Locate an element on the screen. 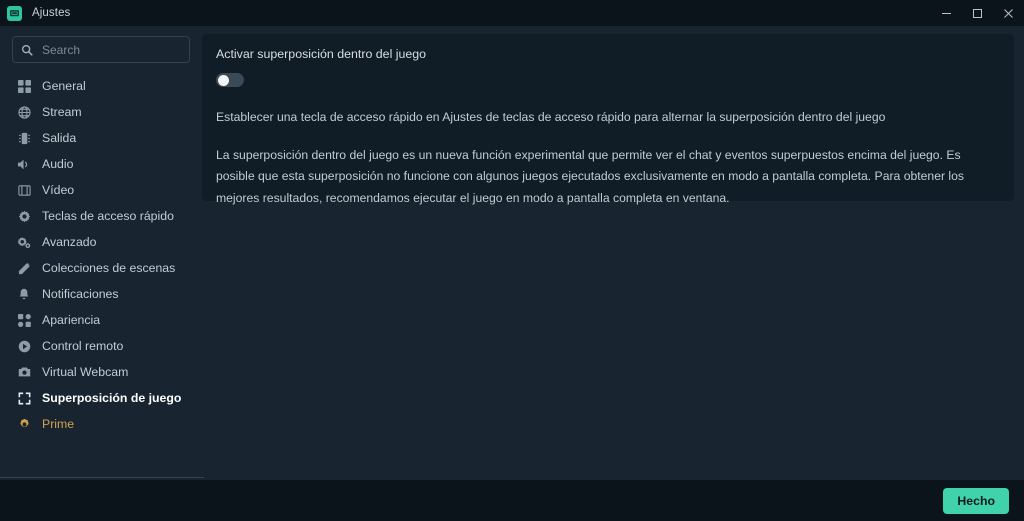 The width and height of the screenshot is (1024, 521). sidebar-item-remote-control: Control remoto is located at coordinates (101, 346).